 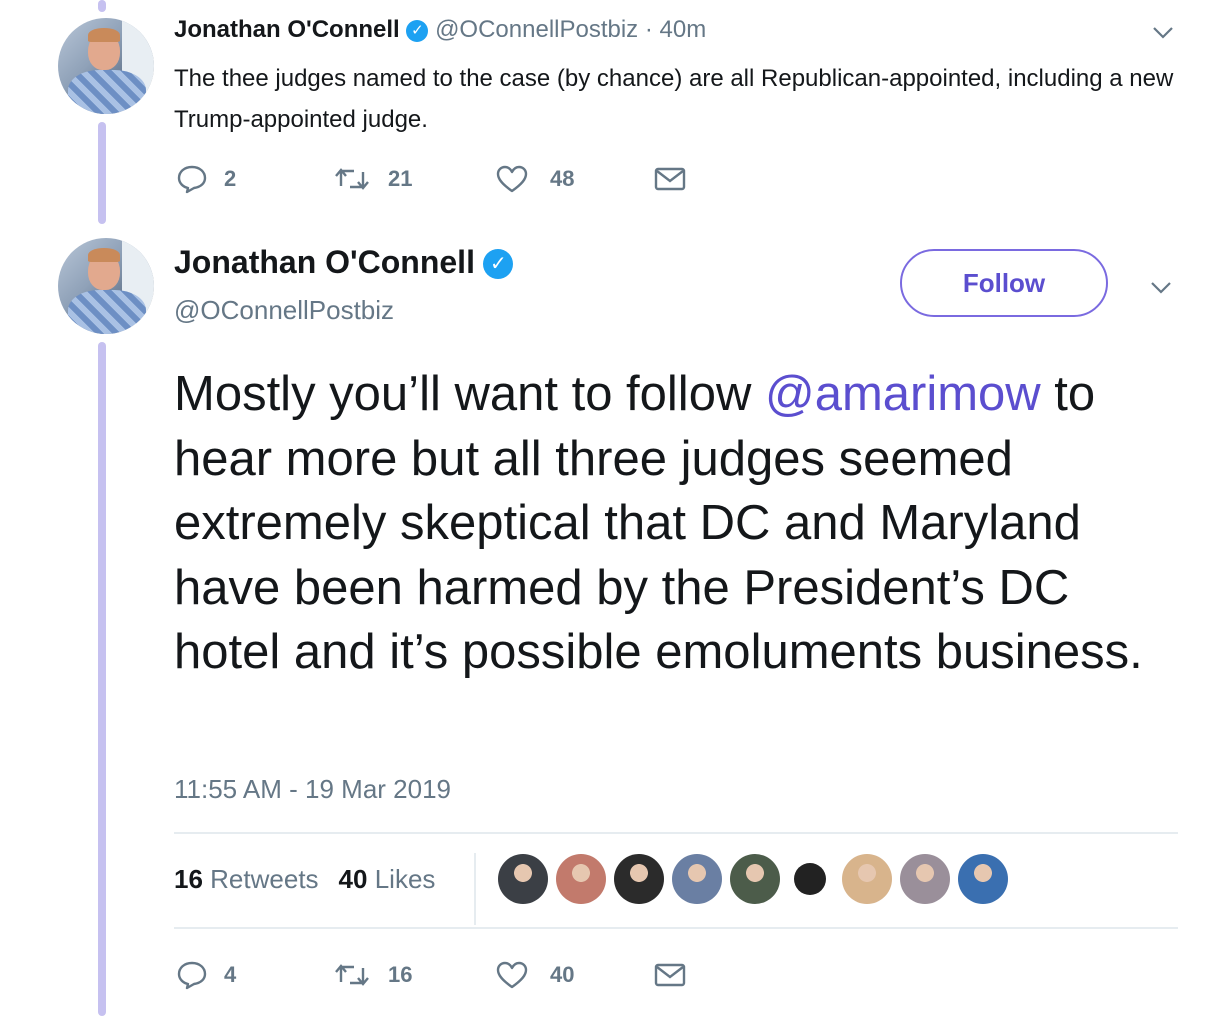 I want to click on reply-count: 4, so click(x=230, y=974).